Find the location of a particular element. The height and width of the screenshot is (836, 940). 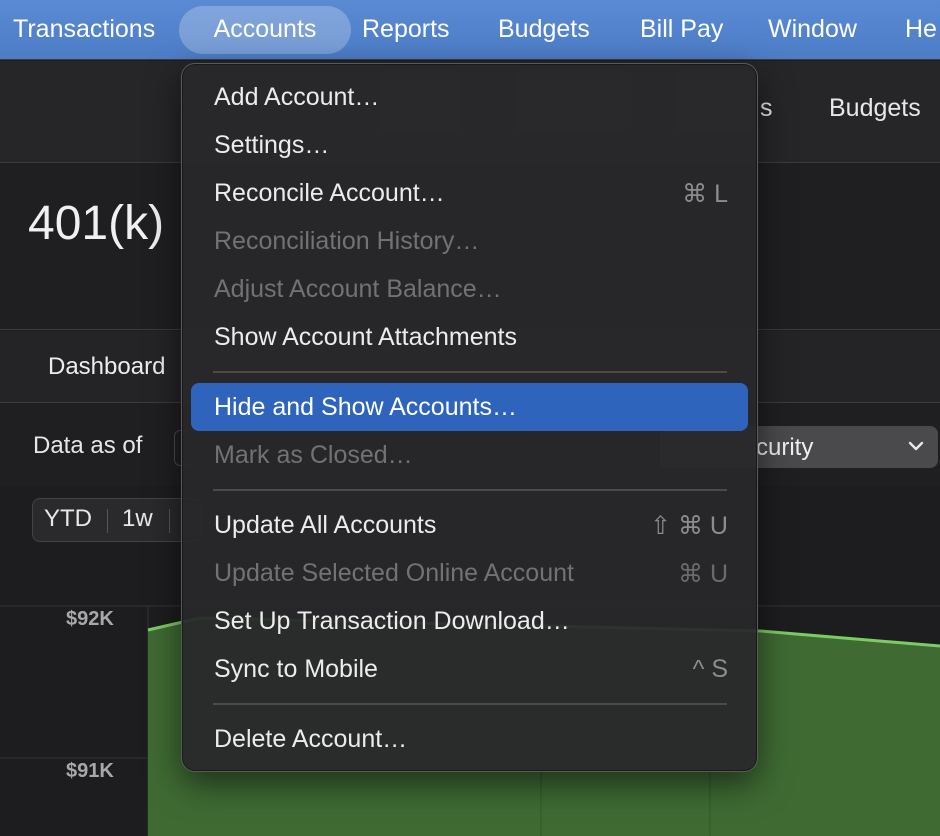

menu-item-show-account-attachments: Show Account Attachments is located at coordinates (469, 337).